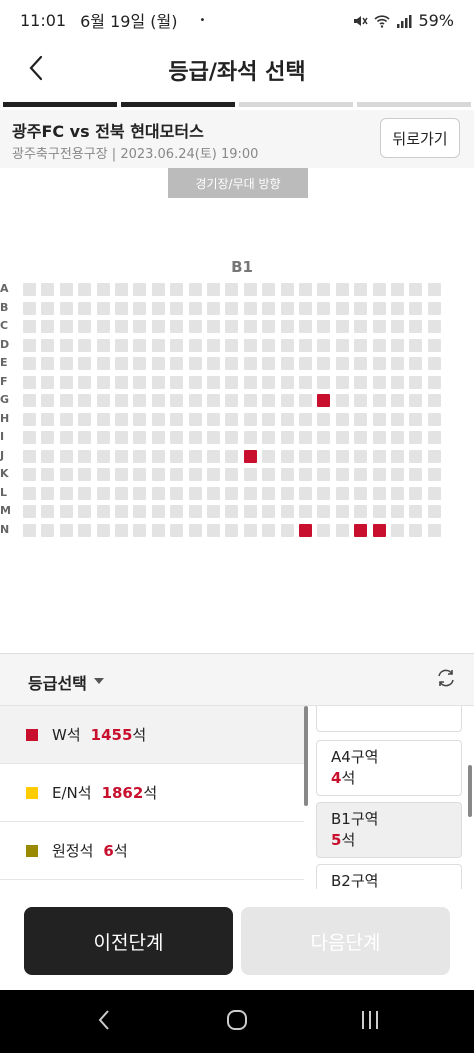 This screenshot has height=1053, width=474. I want to click on nav-home-button, so click(237, 1022).